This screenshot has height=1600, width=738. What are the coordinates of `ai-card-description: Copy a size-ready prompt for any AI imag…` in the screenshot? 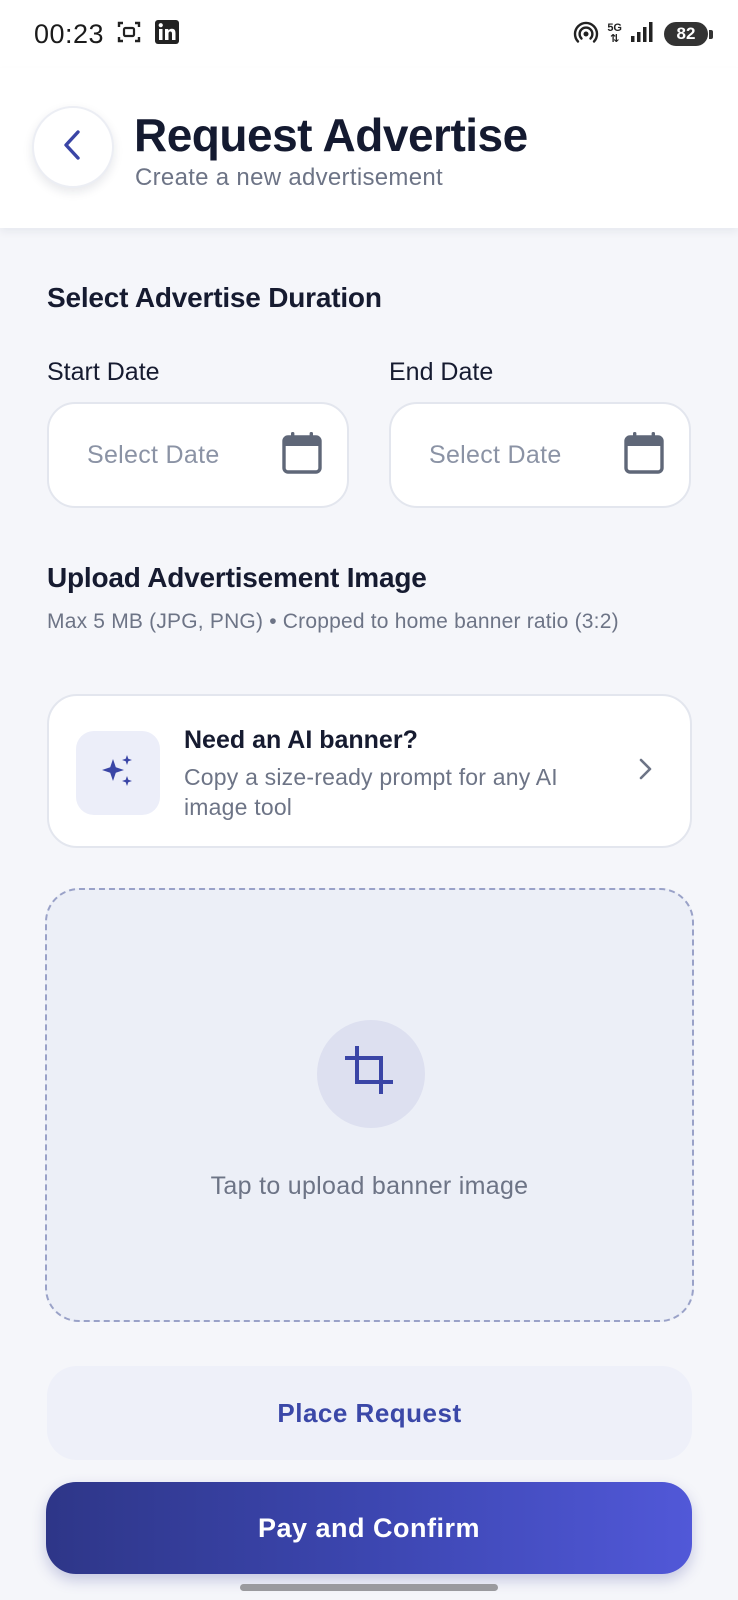 It's located at (371, 792).